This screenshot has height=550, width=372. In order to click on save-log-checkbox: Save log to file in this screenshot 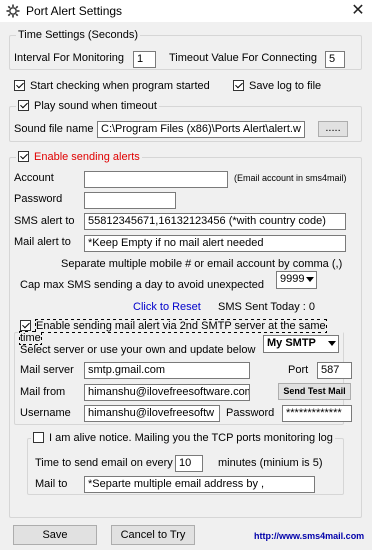, I will do `click(277, 86)`.